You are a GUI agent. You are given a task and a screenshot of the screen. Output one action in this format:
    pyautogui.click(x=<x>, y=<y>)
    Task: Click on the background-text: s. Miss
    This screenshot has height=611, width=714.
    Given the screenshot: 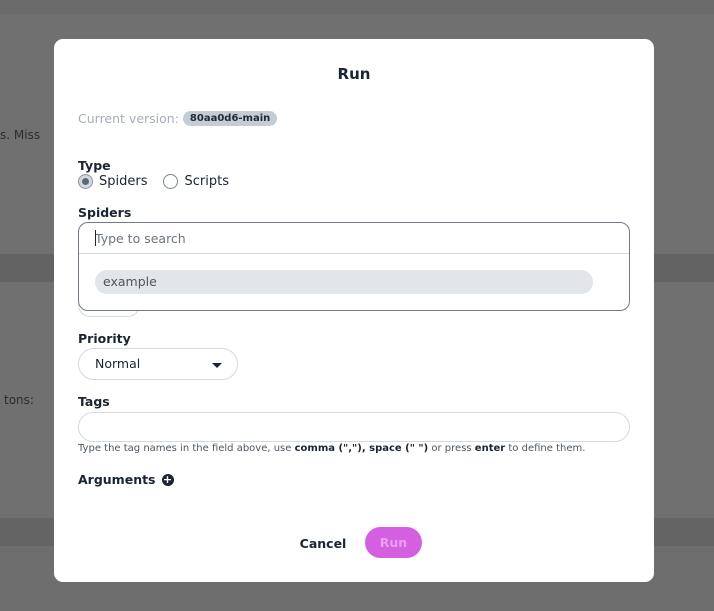 What is the action you would take?
    pyautogui.click(x=20, y=135)
    